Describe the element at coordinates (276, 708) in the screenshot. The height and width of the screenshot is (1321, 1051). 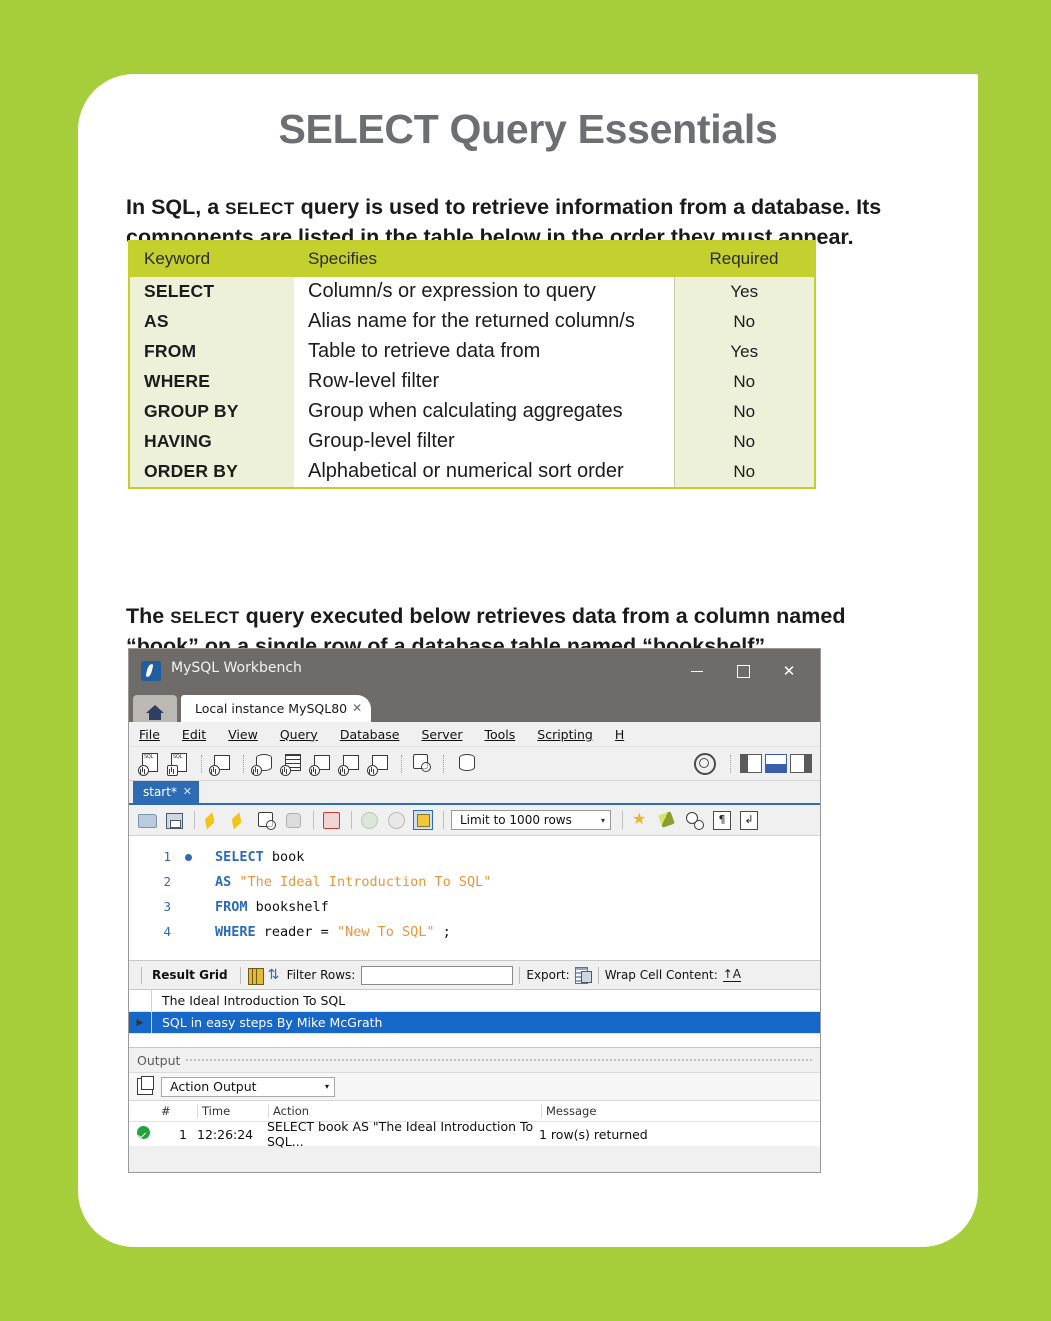
I see `instance-tab: Local instance MySQL80 ✕` at that location.